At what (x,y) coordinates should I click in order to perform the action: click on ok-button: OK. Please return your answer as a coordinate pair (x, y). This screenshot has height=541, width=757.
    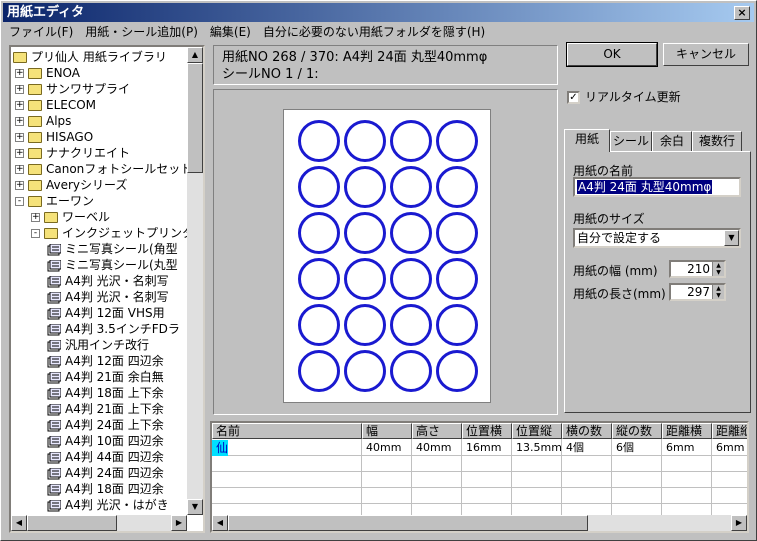
    Looking at the image, I should click on (612, 54).